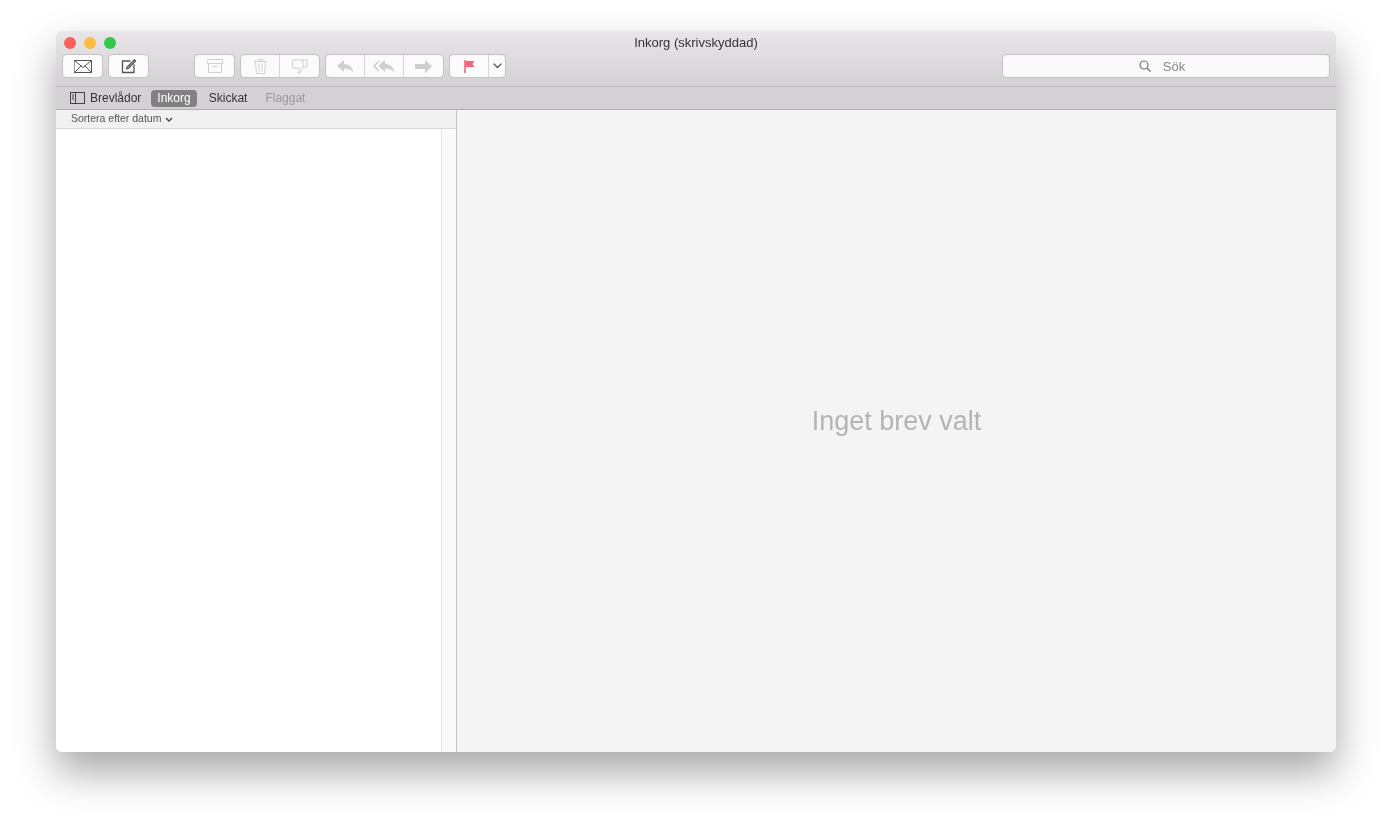 Image resolution: width=1392 pixels, height=832 pixels. What do you see at coordinates (82, 66) in the screenshot?
I see `envelope-icon` at bounding box center [82, 66].